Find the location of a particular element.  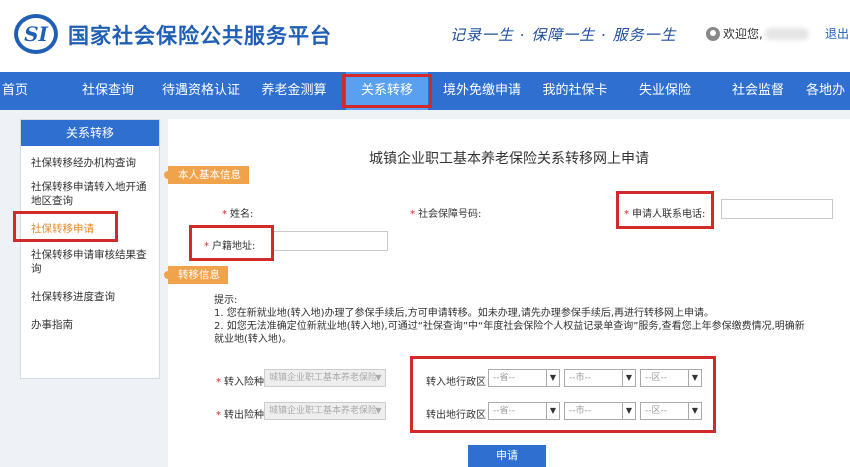

nav-social-query: 社保查询 is located at coordinates (108, 91).